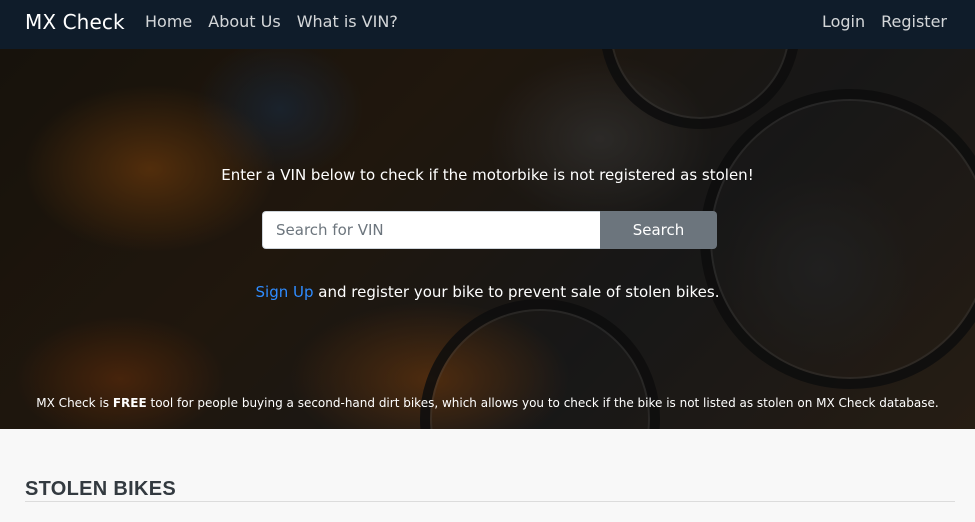  What do you see at coordinates (74, 403) in the screenshot?
I see `free-notice-prefix: MX Check is` at bounding box center [74, 403].